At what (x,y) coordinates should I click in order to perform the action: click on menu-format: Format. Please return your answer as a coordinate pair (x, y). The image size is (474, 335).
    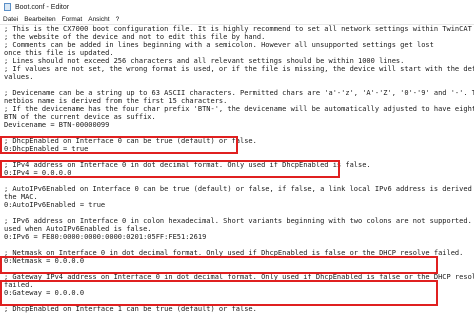
    Looking at the image, I should click on (72, 19).